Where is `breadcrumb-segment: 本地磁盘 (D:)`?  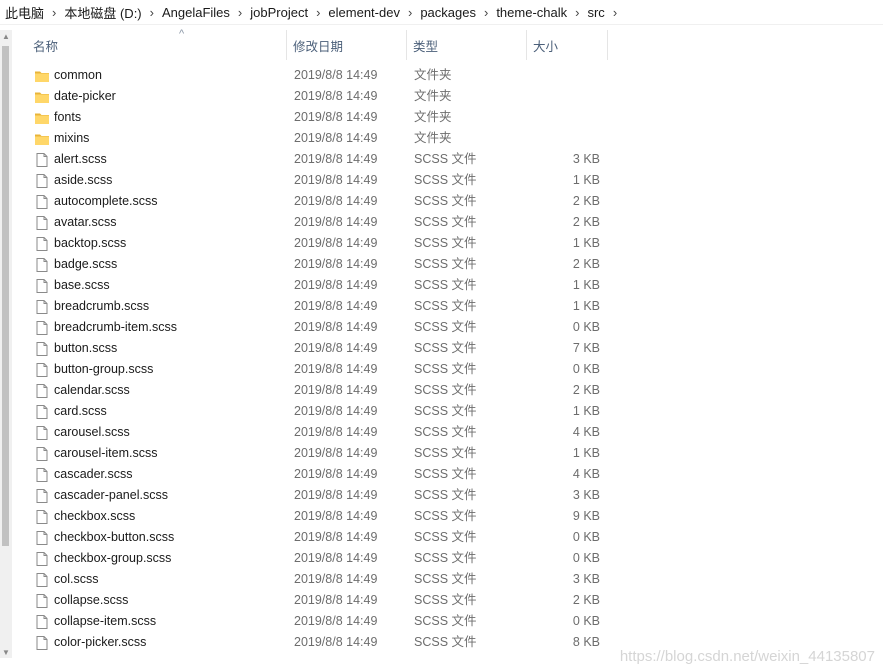
breadcrumb-segment: 本地磁盘 (D:) is located at coordinates (102, 12).